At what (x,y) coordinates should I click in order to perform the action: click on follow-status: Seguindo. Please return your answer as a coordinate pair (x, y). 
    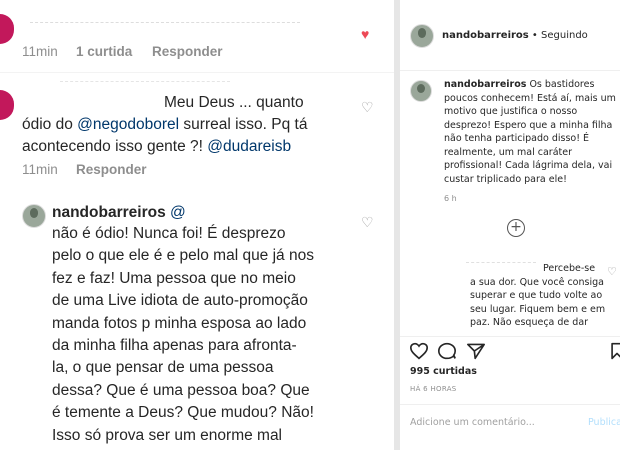
    Looking at the image, I should click on (564, 35).